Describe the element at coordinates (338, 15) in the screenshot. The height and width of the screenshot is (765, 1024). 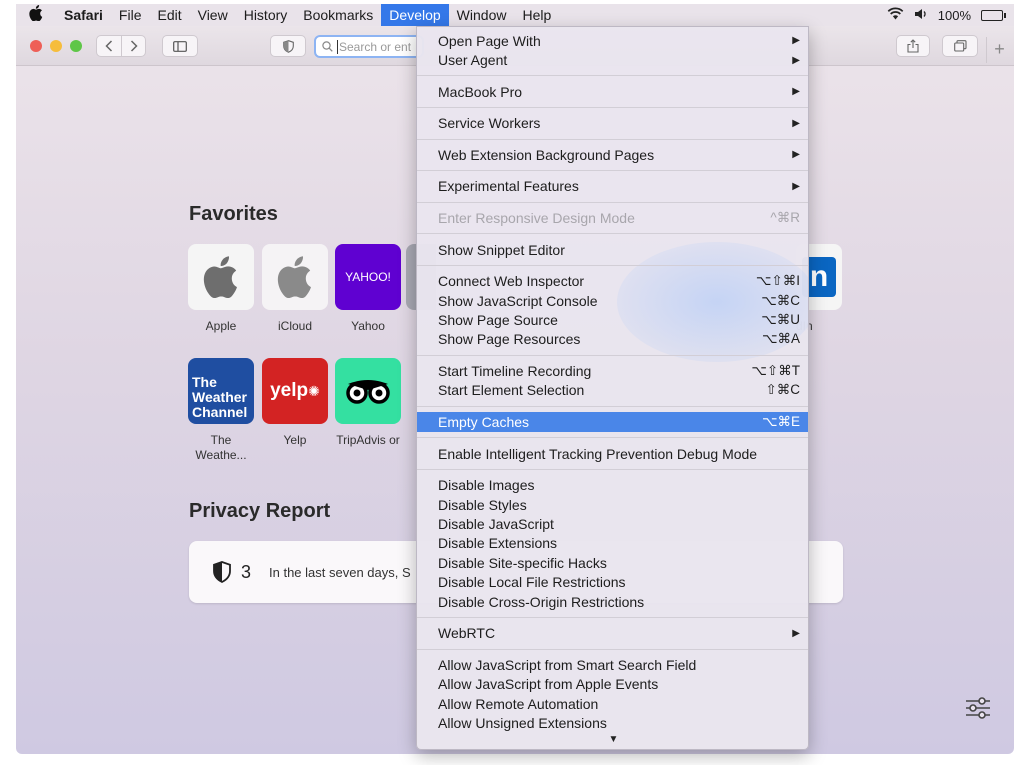
I see `menu-bookmarks: Bookmarks` at that location.